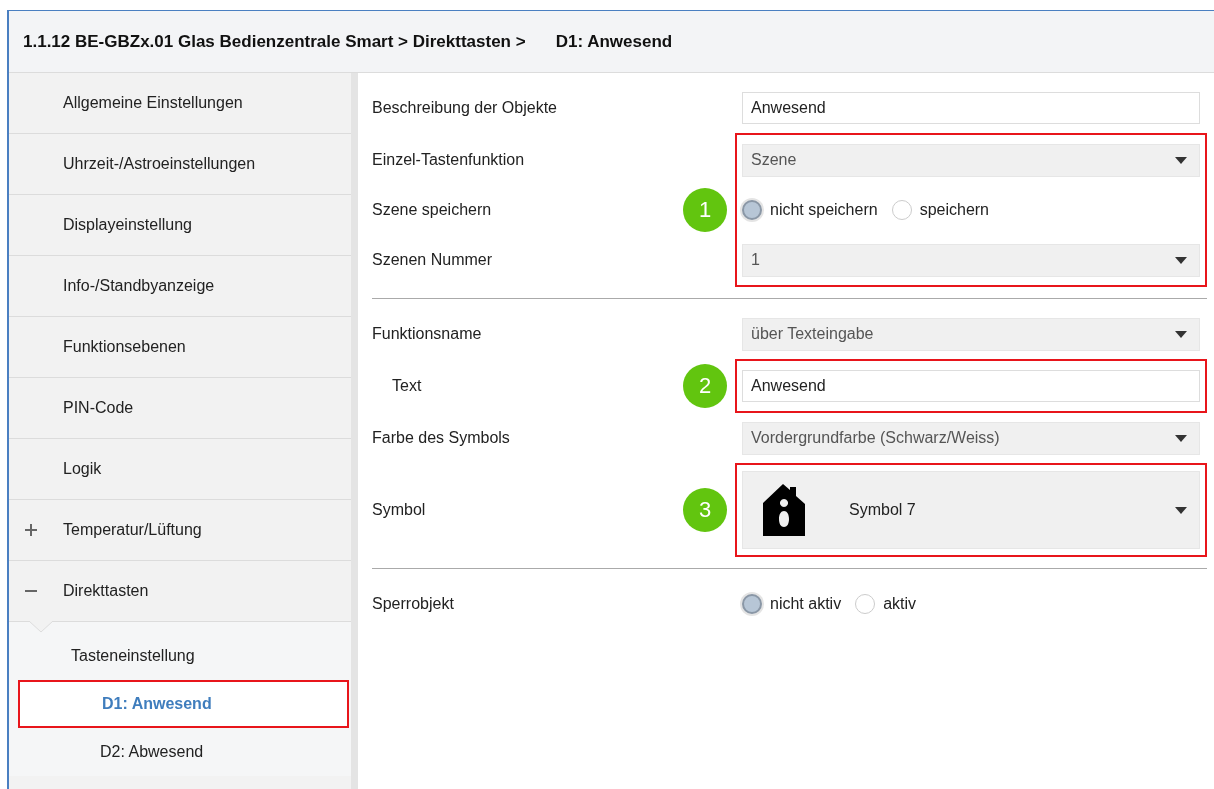 The image size is (1214, 789). Describe the element at coordinates (784, 510) in the screenshot. I see `house-icon` at that location.